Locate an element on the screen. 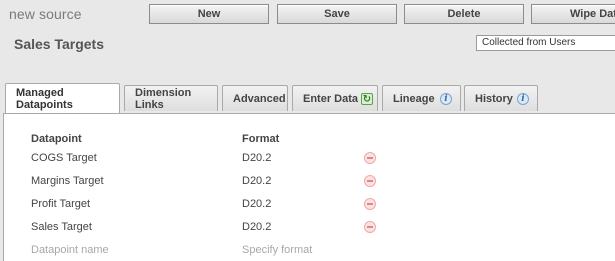  tab-managed-datapoints: Managed Datapoints is located at coordinates (62, 98).